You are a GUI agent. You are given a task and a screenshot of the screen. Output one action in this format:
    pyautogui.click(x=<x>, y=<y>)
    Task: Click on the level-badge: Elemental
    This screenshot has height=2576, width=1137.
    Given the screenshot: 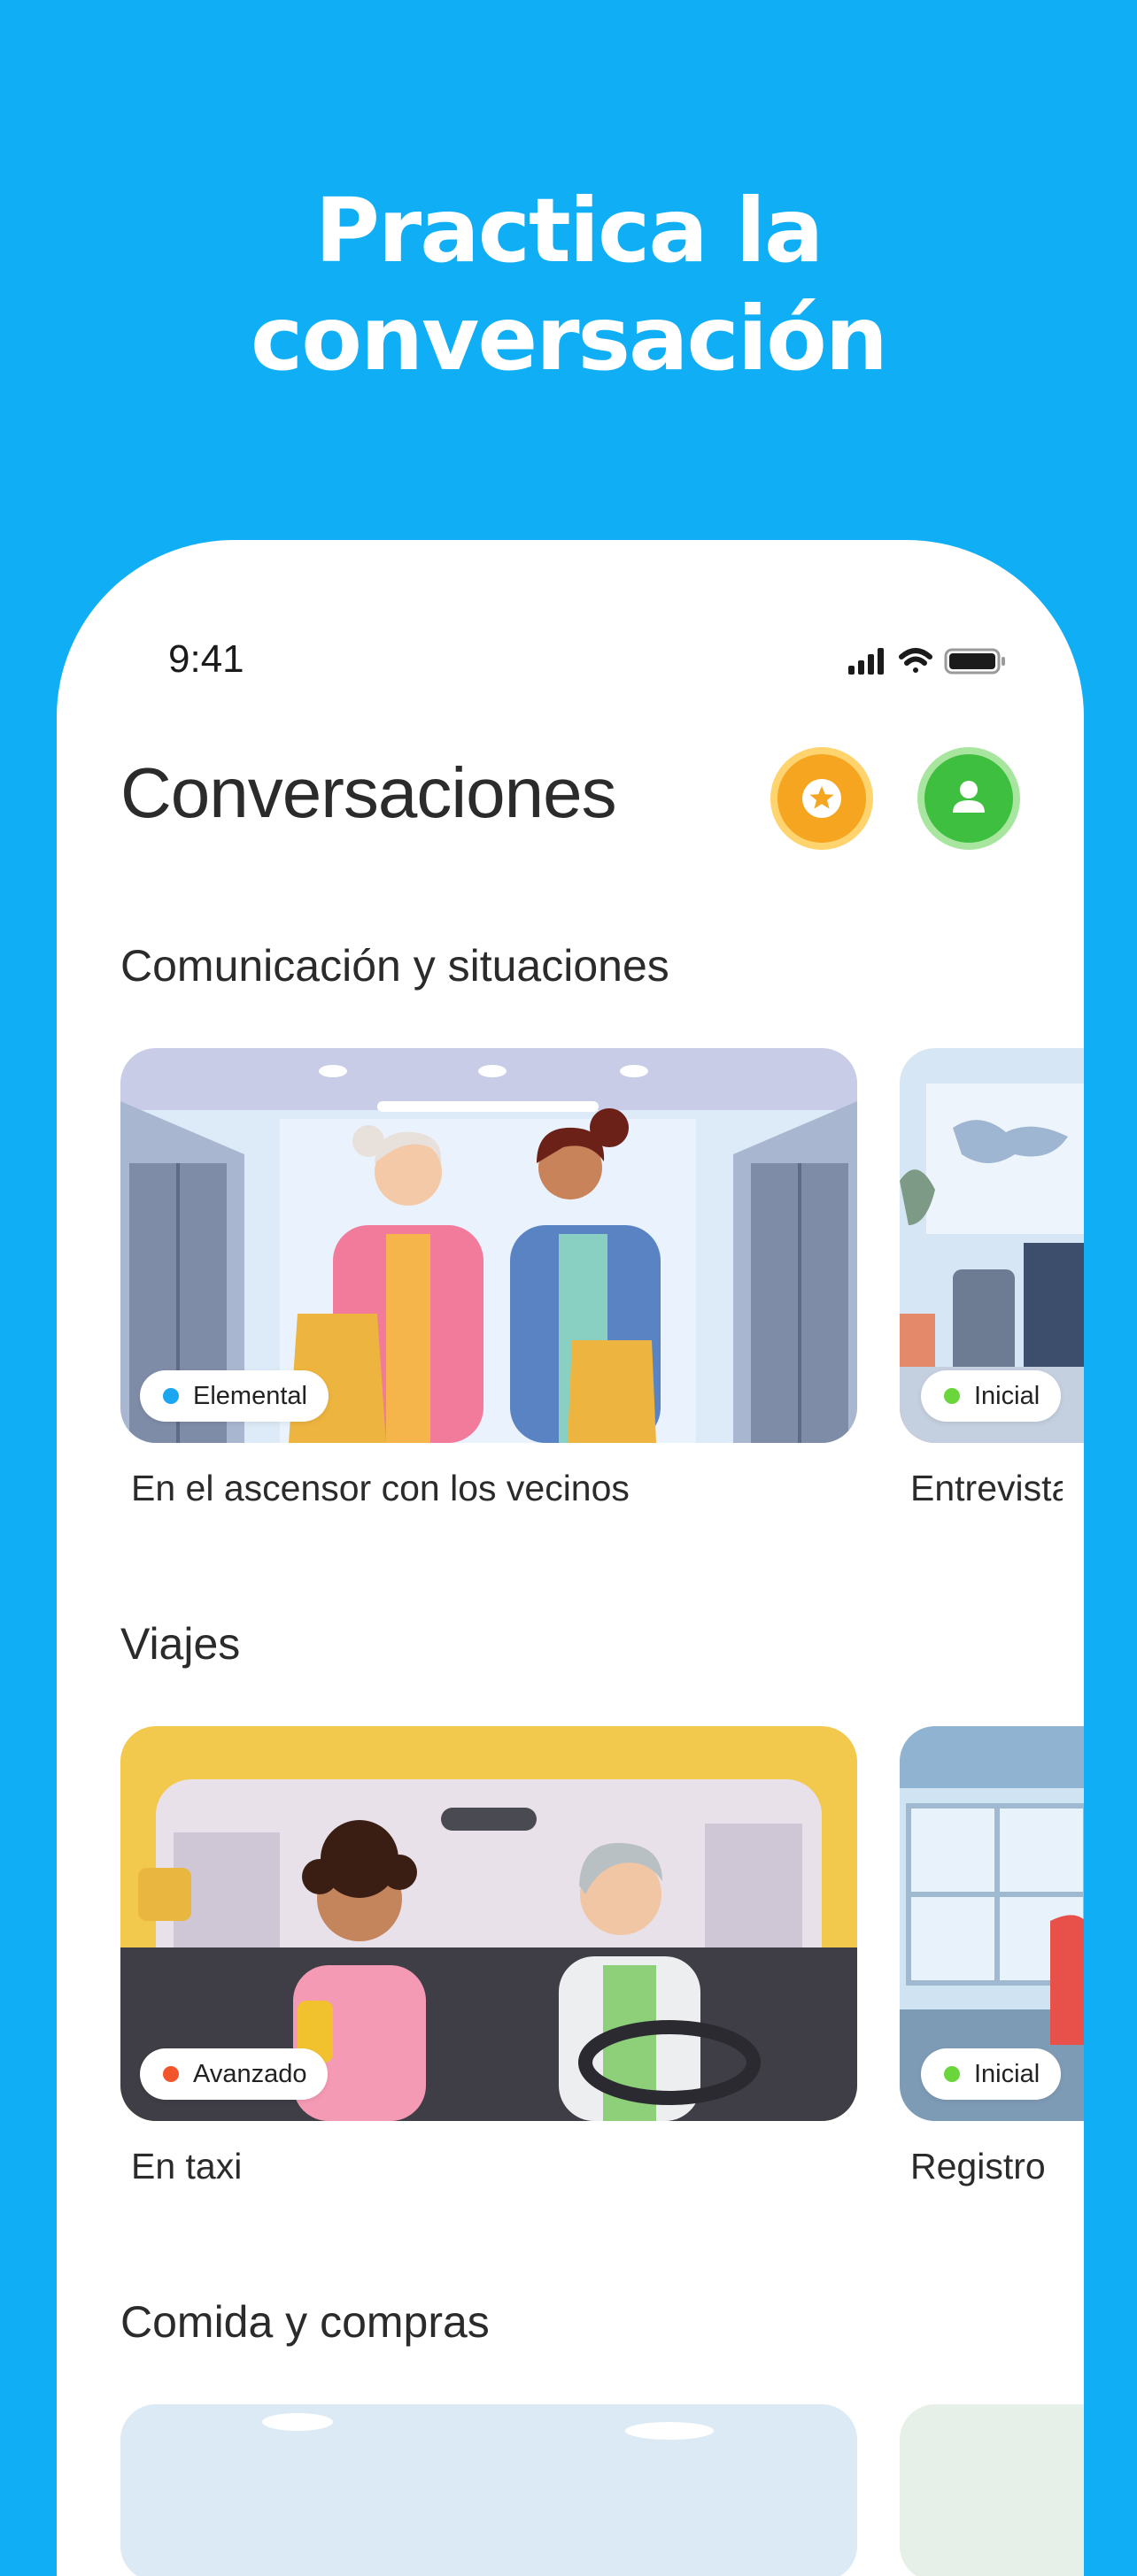 What is the action you would take?
    pyautogui.click(x=234, y=1396)
    